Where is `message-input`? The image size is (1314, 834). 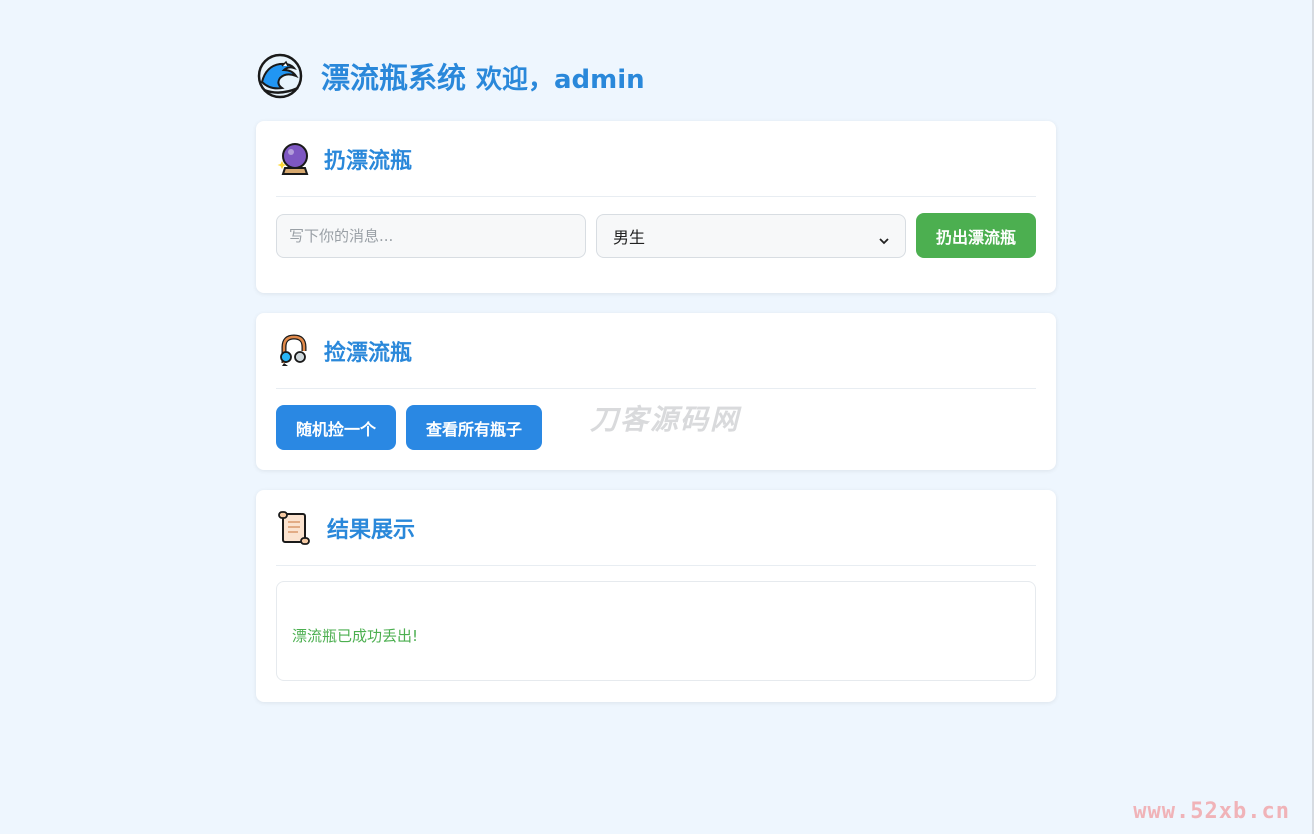
message-input is located at coordinates (431, 235).